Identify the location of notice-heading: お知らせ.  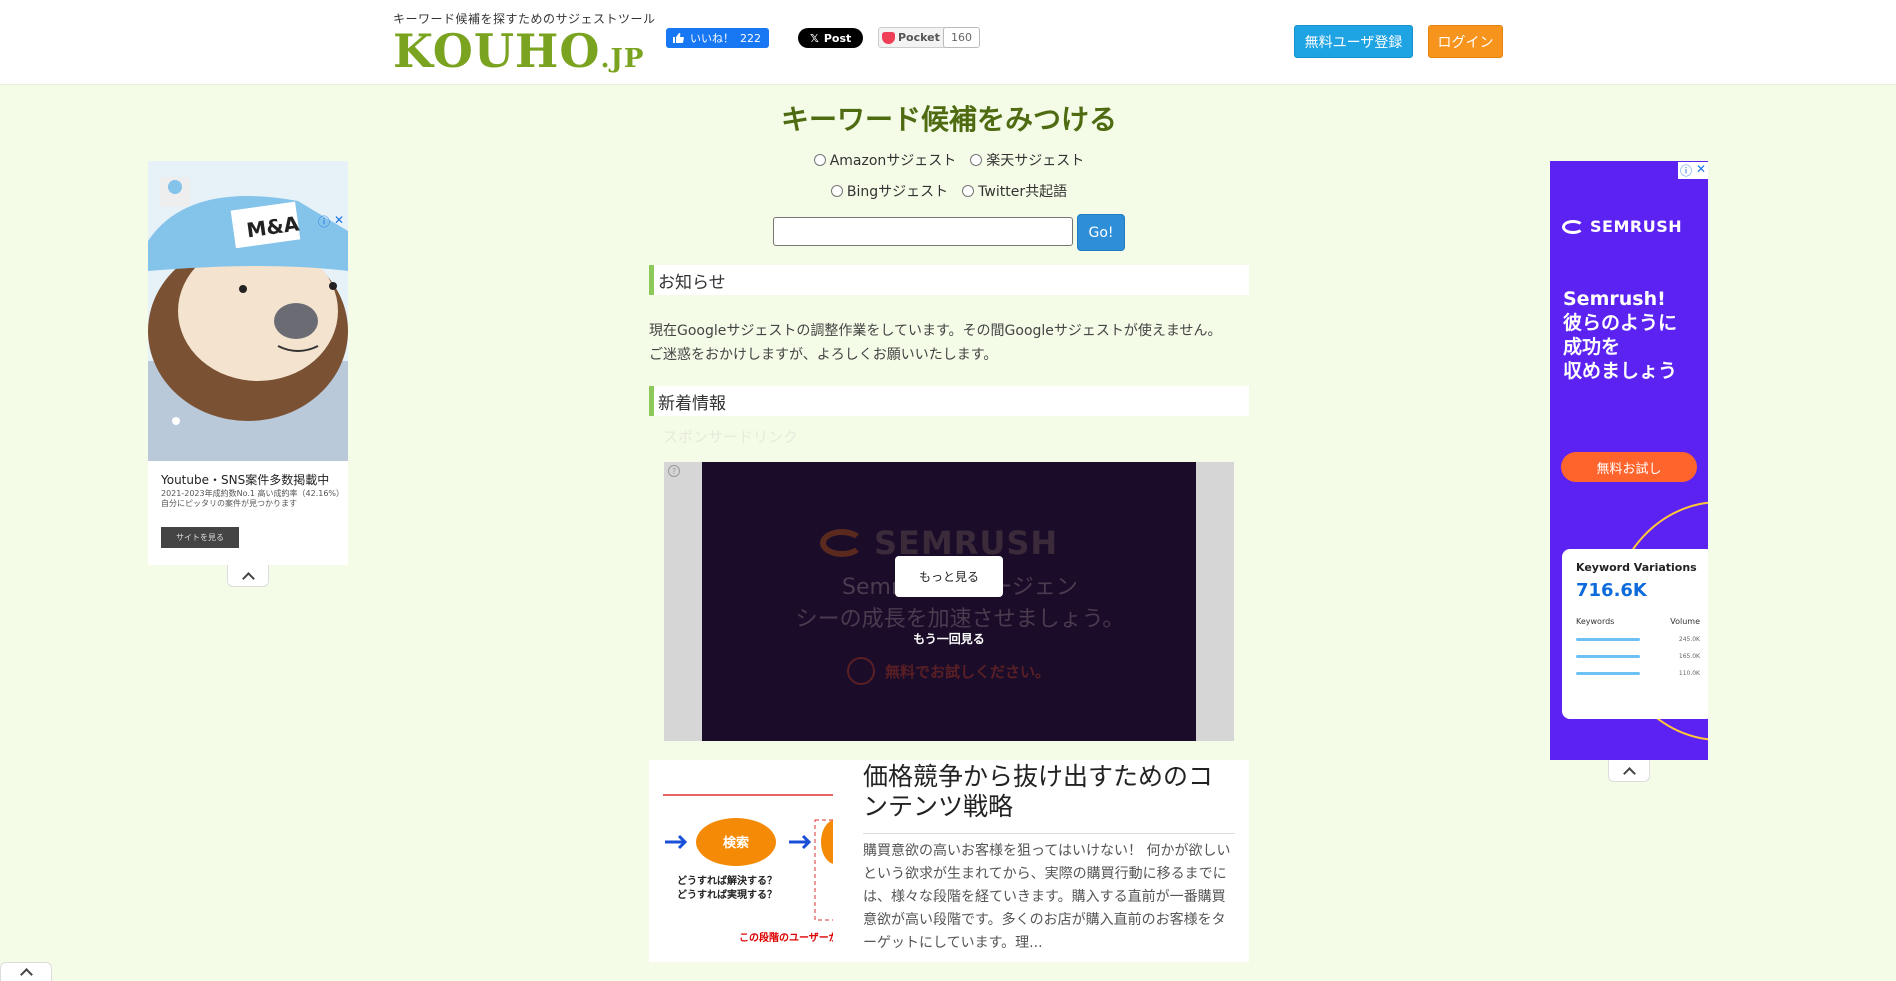
(949, 280).